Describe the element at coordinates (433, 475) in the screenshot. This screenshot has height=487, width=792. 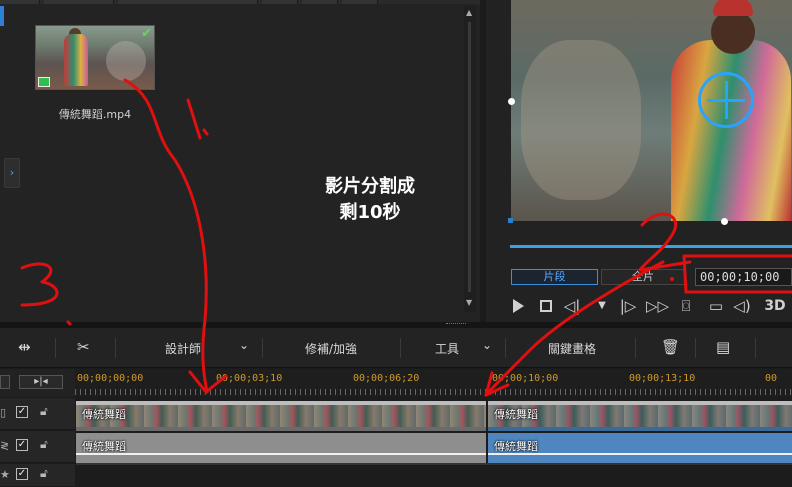
I see `effect-track` at that location.